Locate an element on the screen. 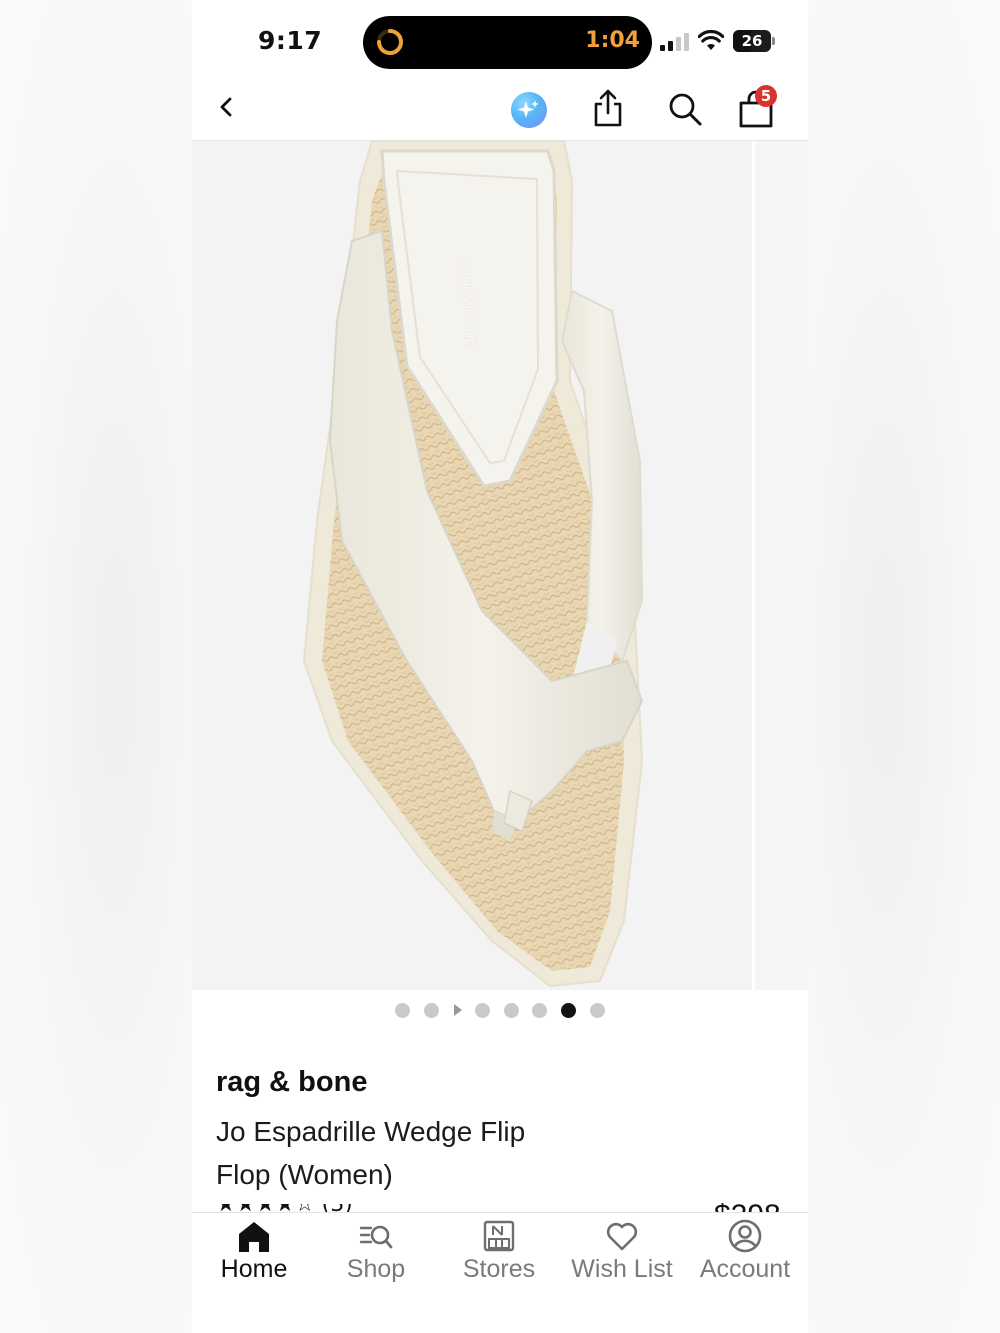 The height and width of the screenshot is (1333, 1000). island-timer-text: 1:04 is located at coordinates (612, 40).